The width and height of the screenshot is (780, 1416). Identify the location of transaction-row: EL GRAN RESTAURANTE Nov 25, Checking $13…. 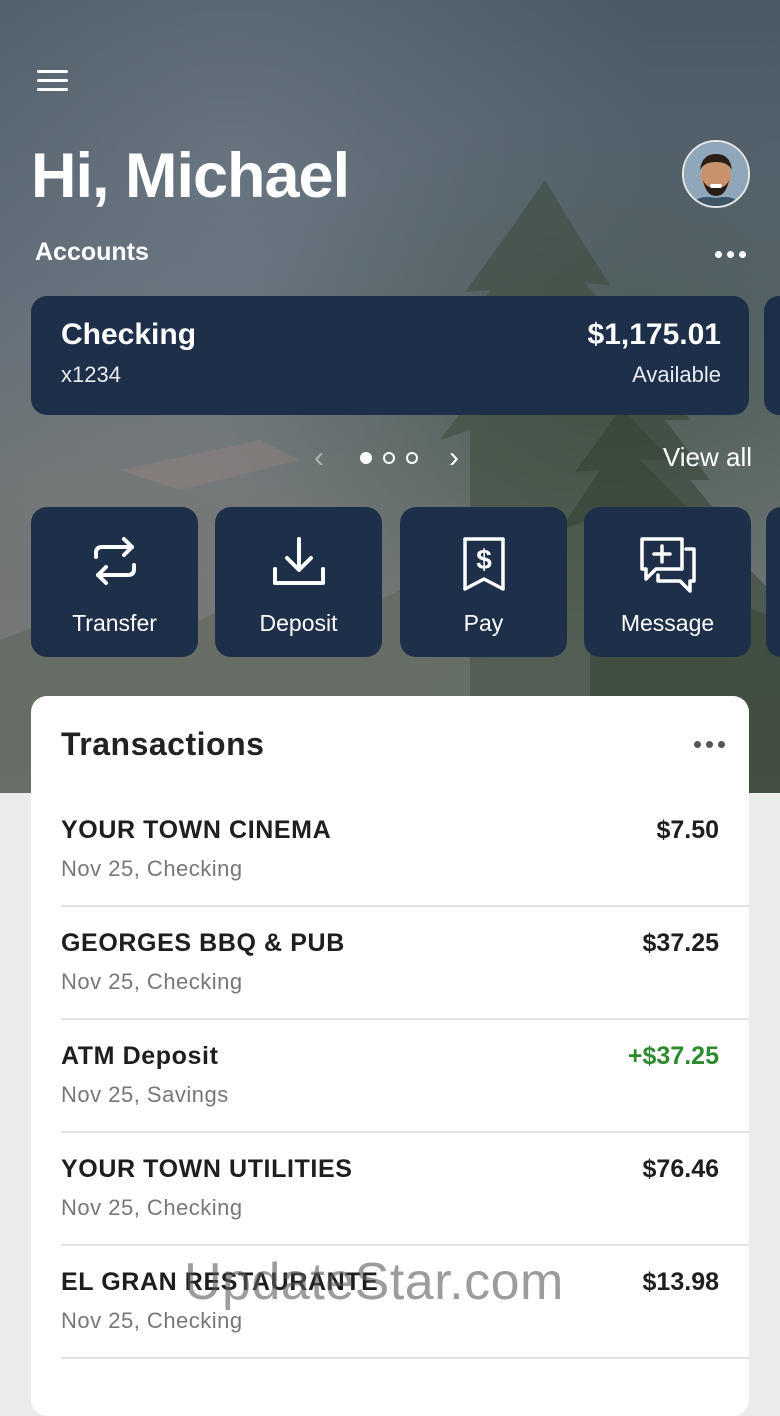
(405, 1302).